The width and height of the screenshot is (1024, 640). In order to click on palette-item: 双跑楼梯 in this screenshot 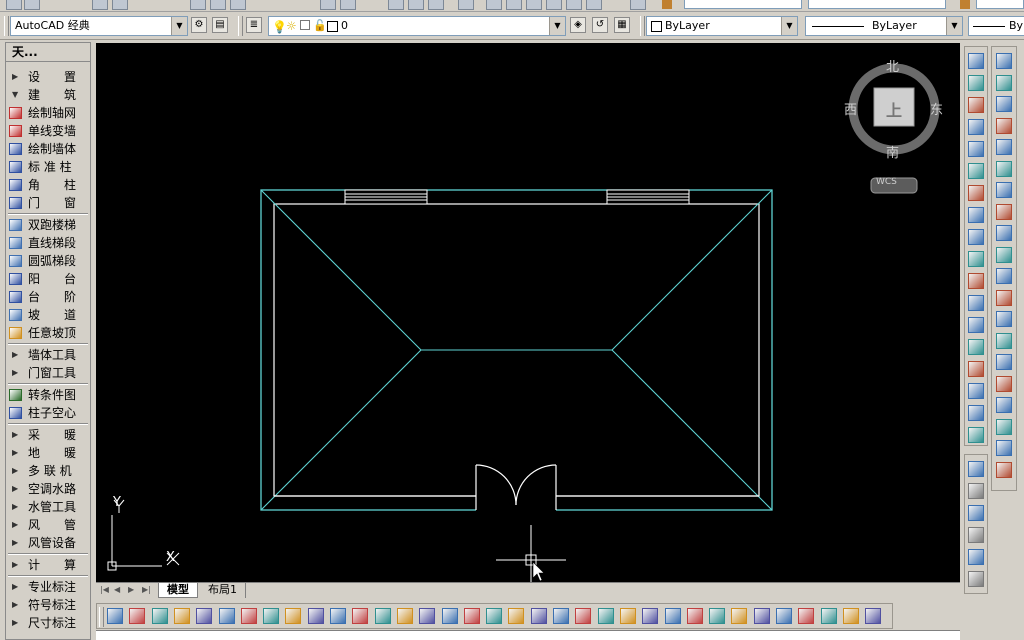, I will do `click(48, 225)`.